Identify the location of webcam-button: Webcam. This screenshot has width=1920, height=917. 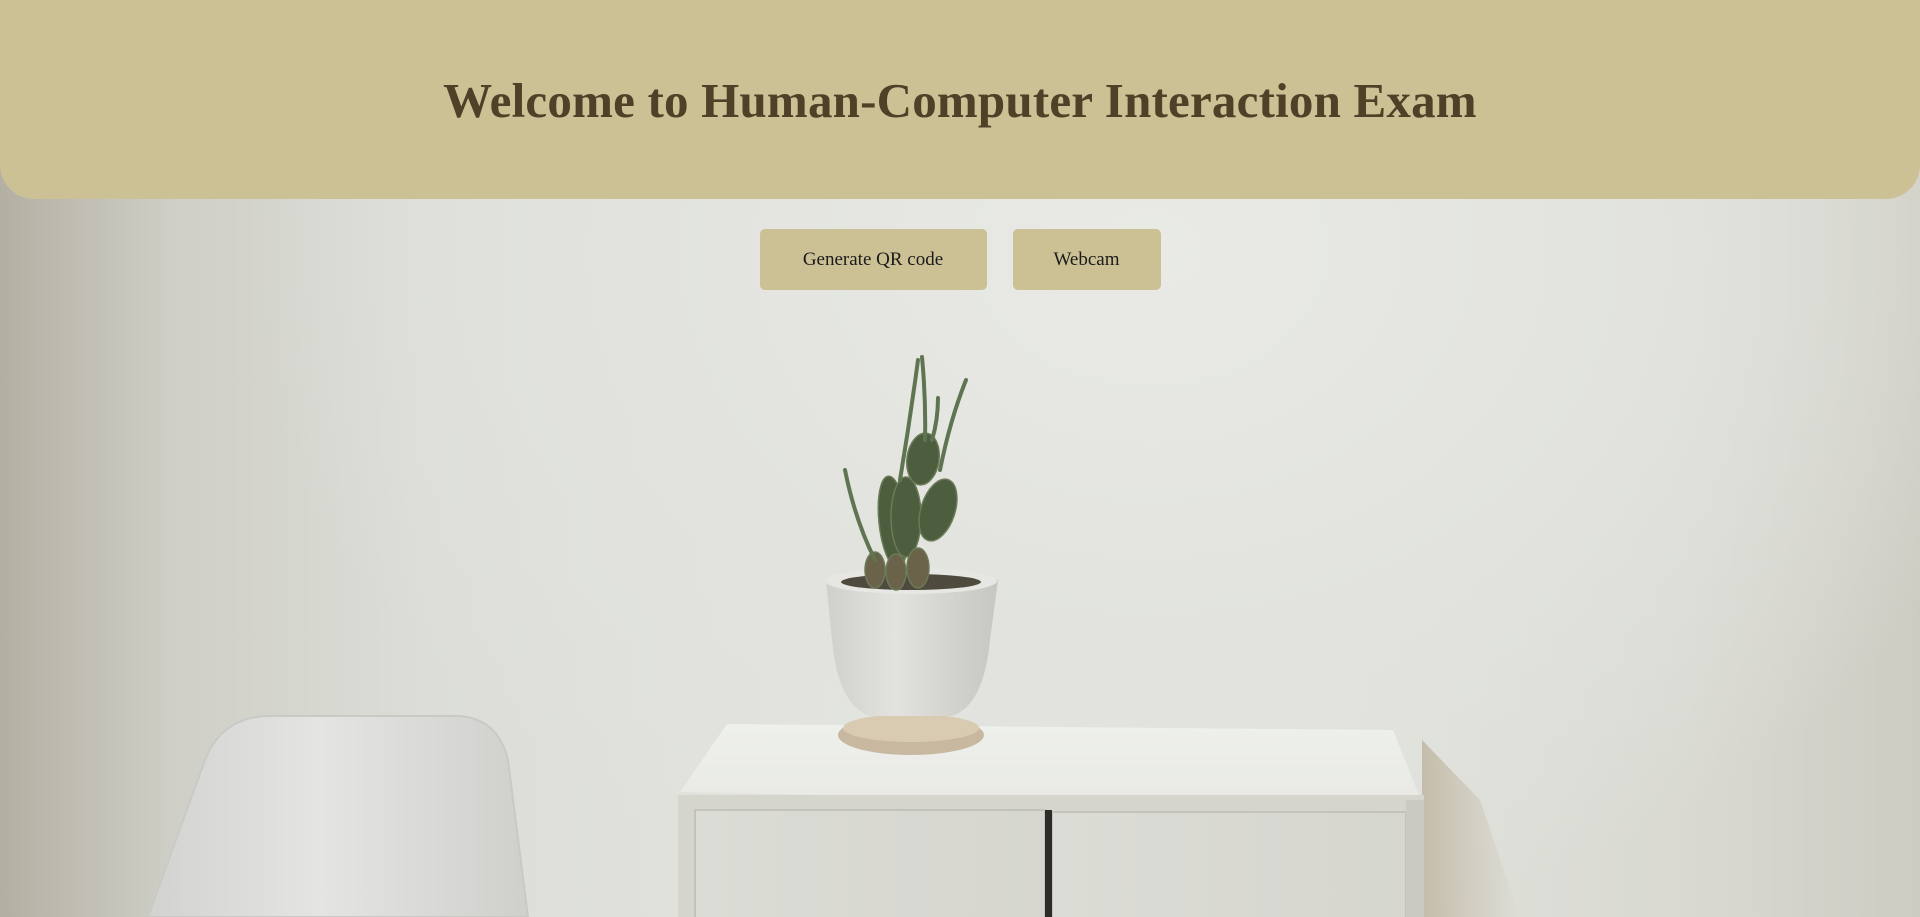
(1086, 259).